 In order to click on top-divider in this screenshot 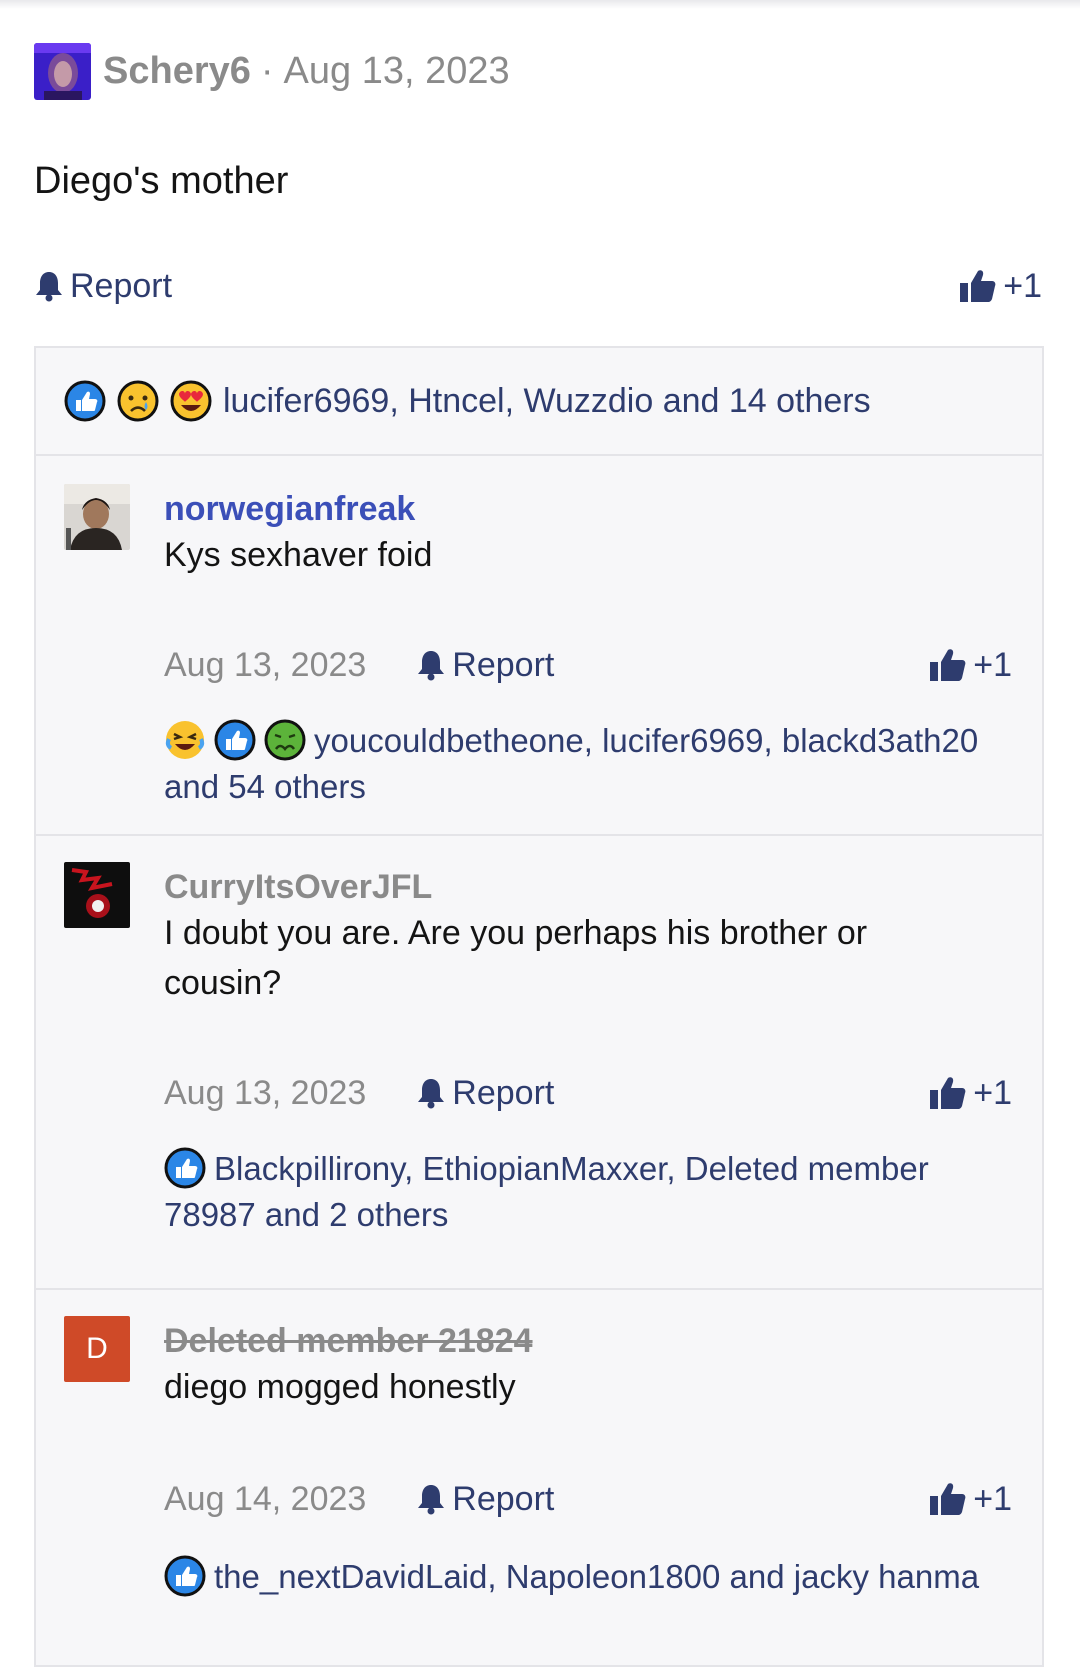, I will do `click(540, 4)`.